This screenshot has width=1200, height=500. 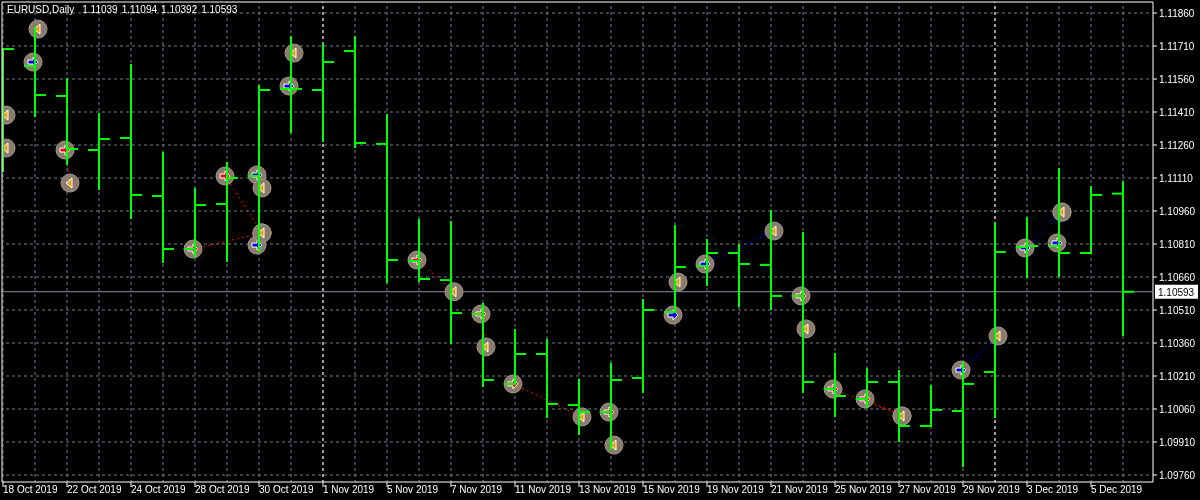 I want to click on price-label: 1.10060, so click(x=1177, y=409).